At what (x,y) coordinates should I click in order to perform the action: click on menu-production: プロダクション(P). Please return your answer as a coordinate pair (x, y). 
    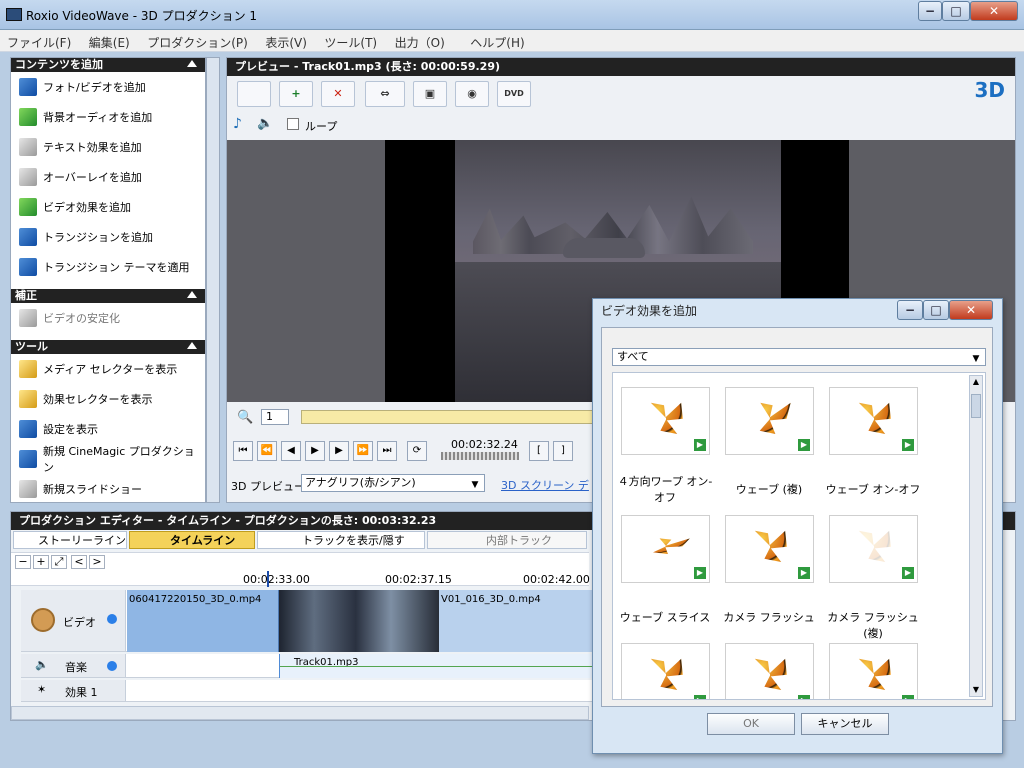
    Looking at the image, I should click on (197, 42).